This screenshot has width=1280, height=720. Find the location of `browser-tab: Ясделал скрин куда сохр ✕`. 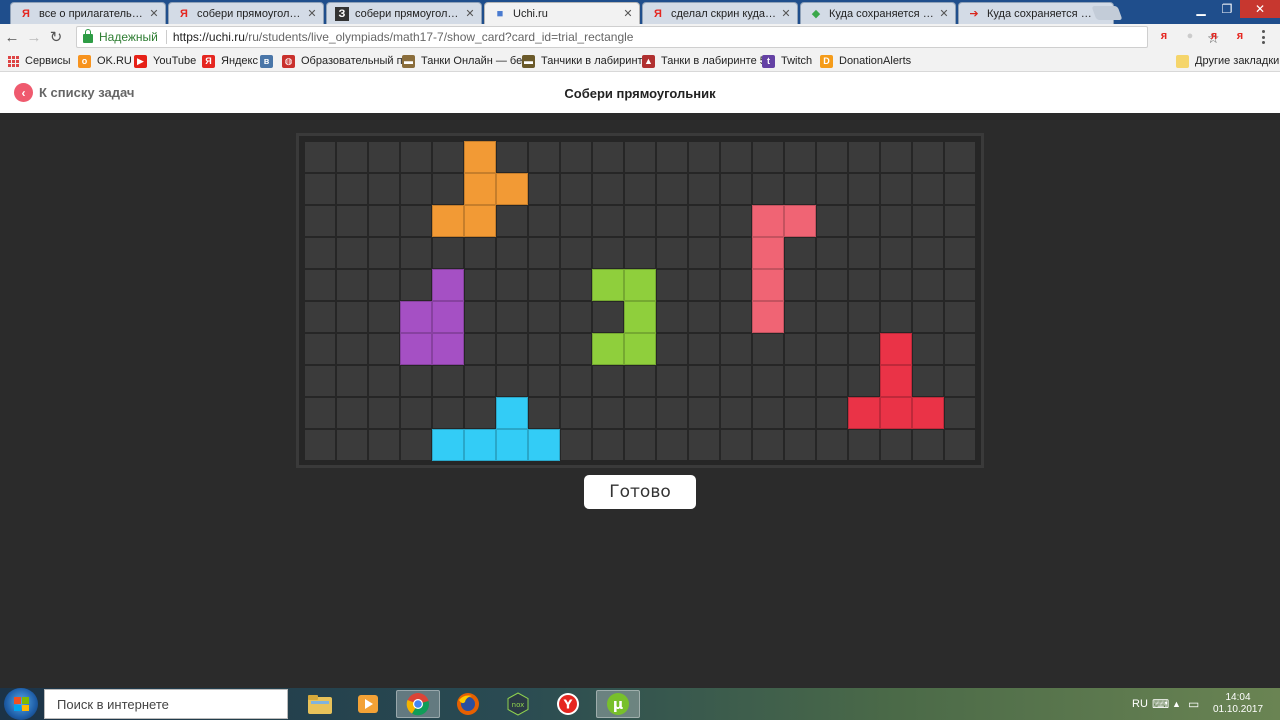

browser-tab: Ясделал скрин куда сохр ✕ is located at coordinates (720, 13).